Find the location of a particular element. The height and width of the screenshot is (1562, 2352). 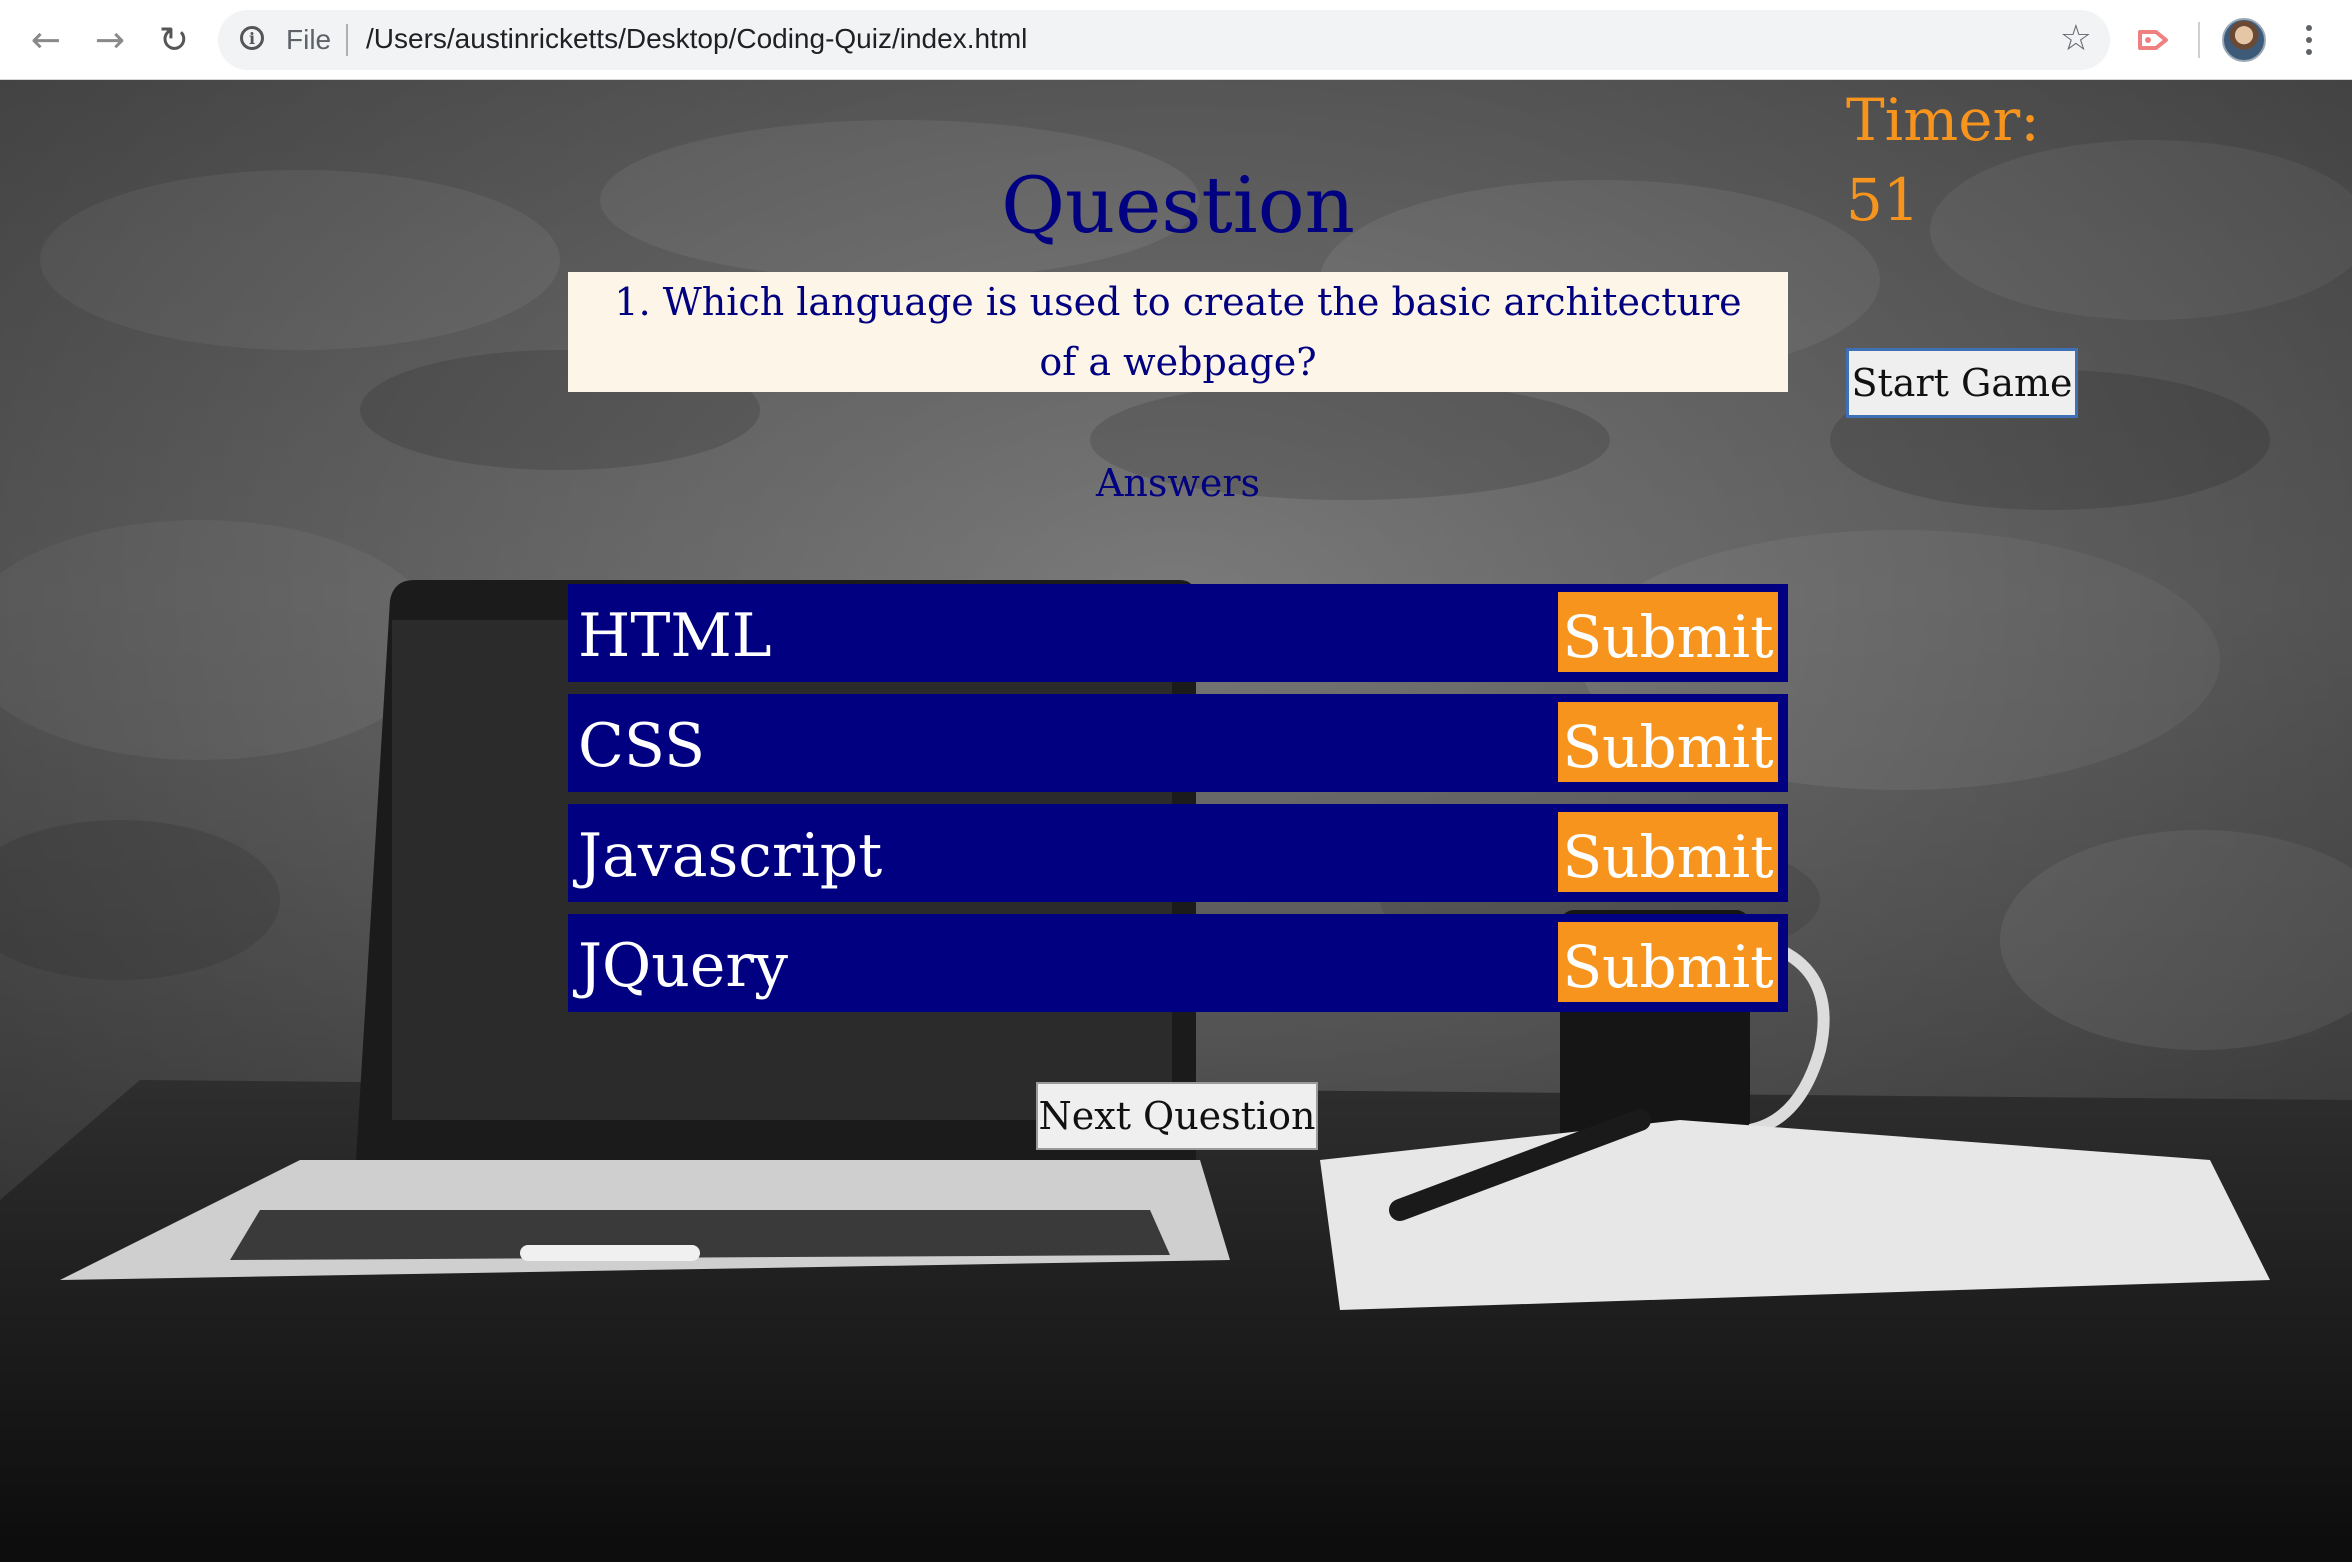

answer-text: HTML is located at coordinates (675, 636).